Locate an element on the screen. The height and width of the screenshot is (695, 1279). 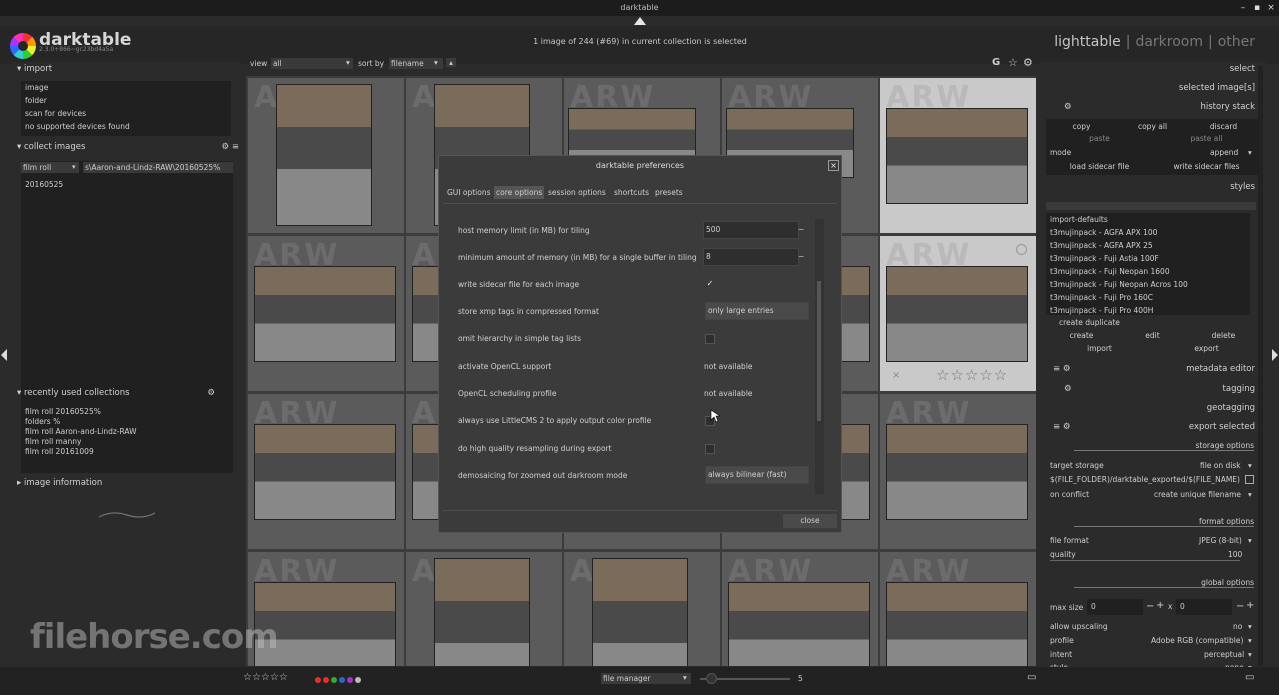
top-panel-toggle-icon is located at coordinates (640, 21).